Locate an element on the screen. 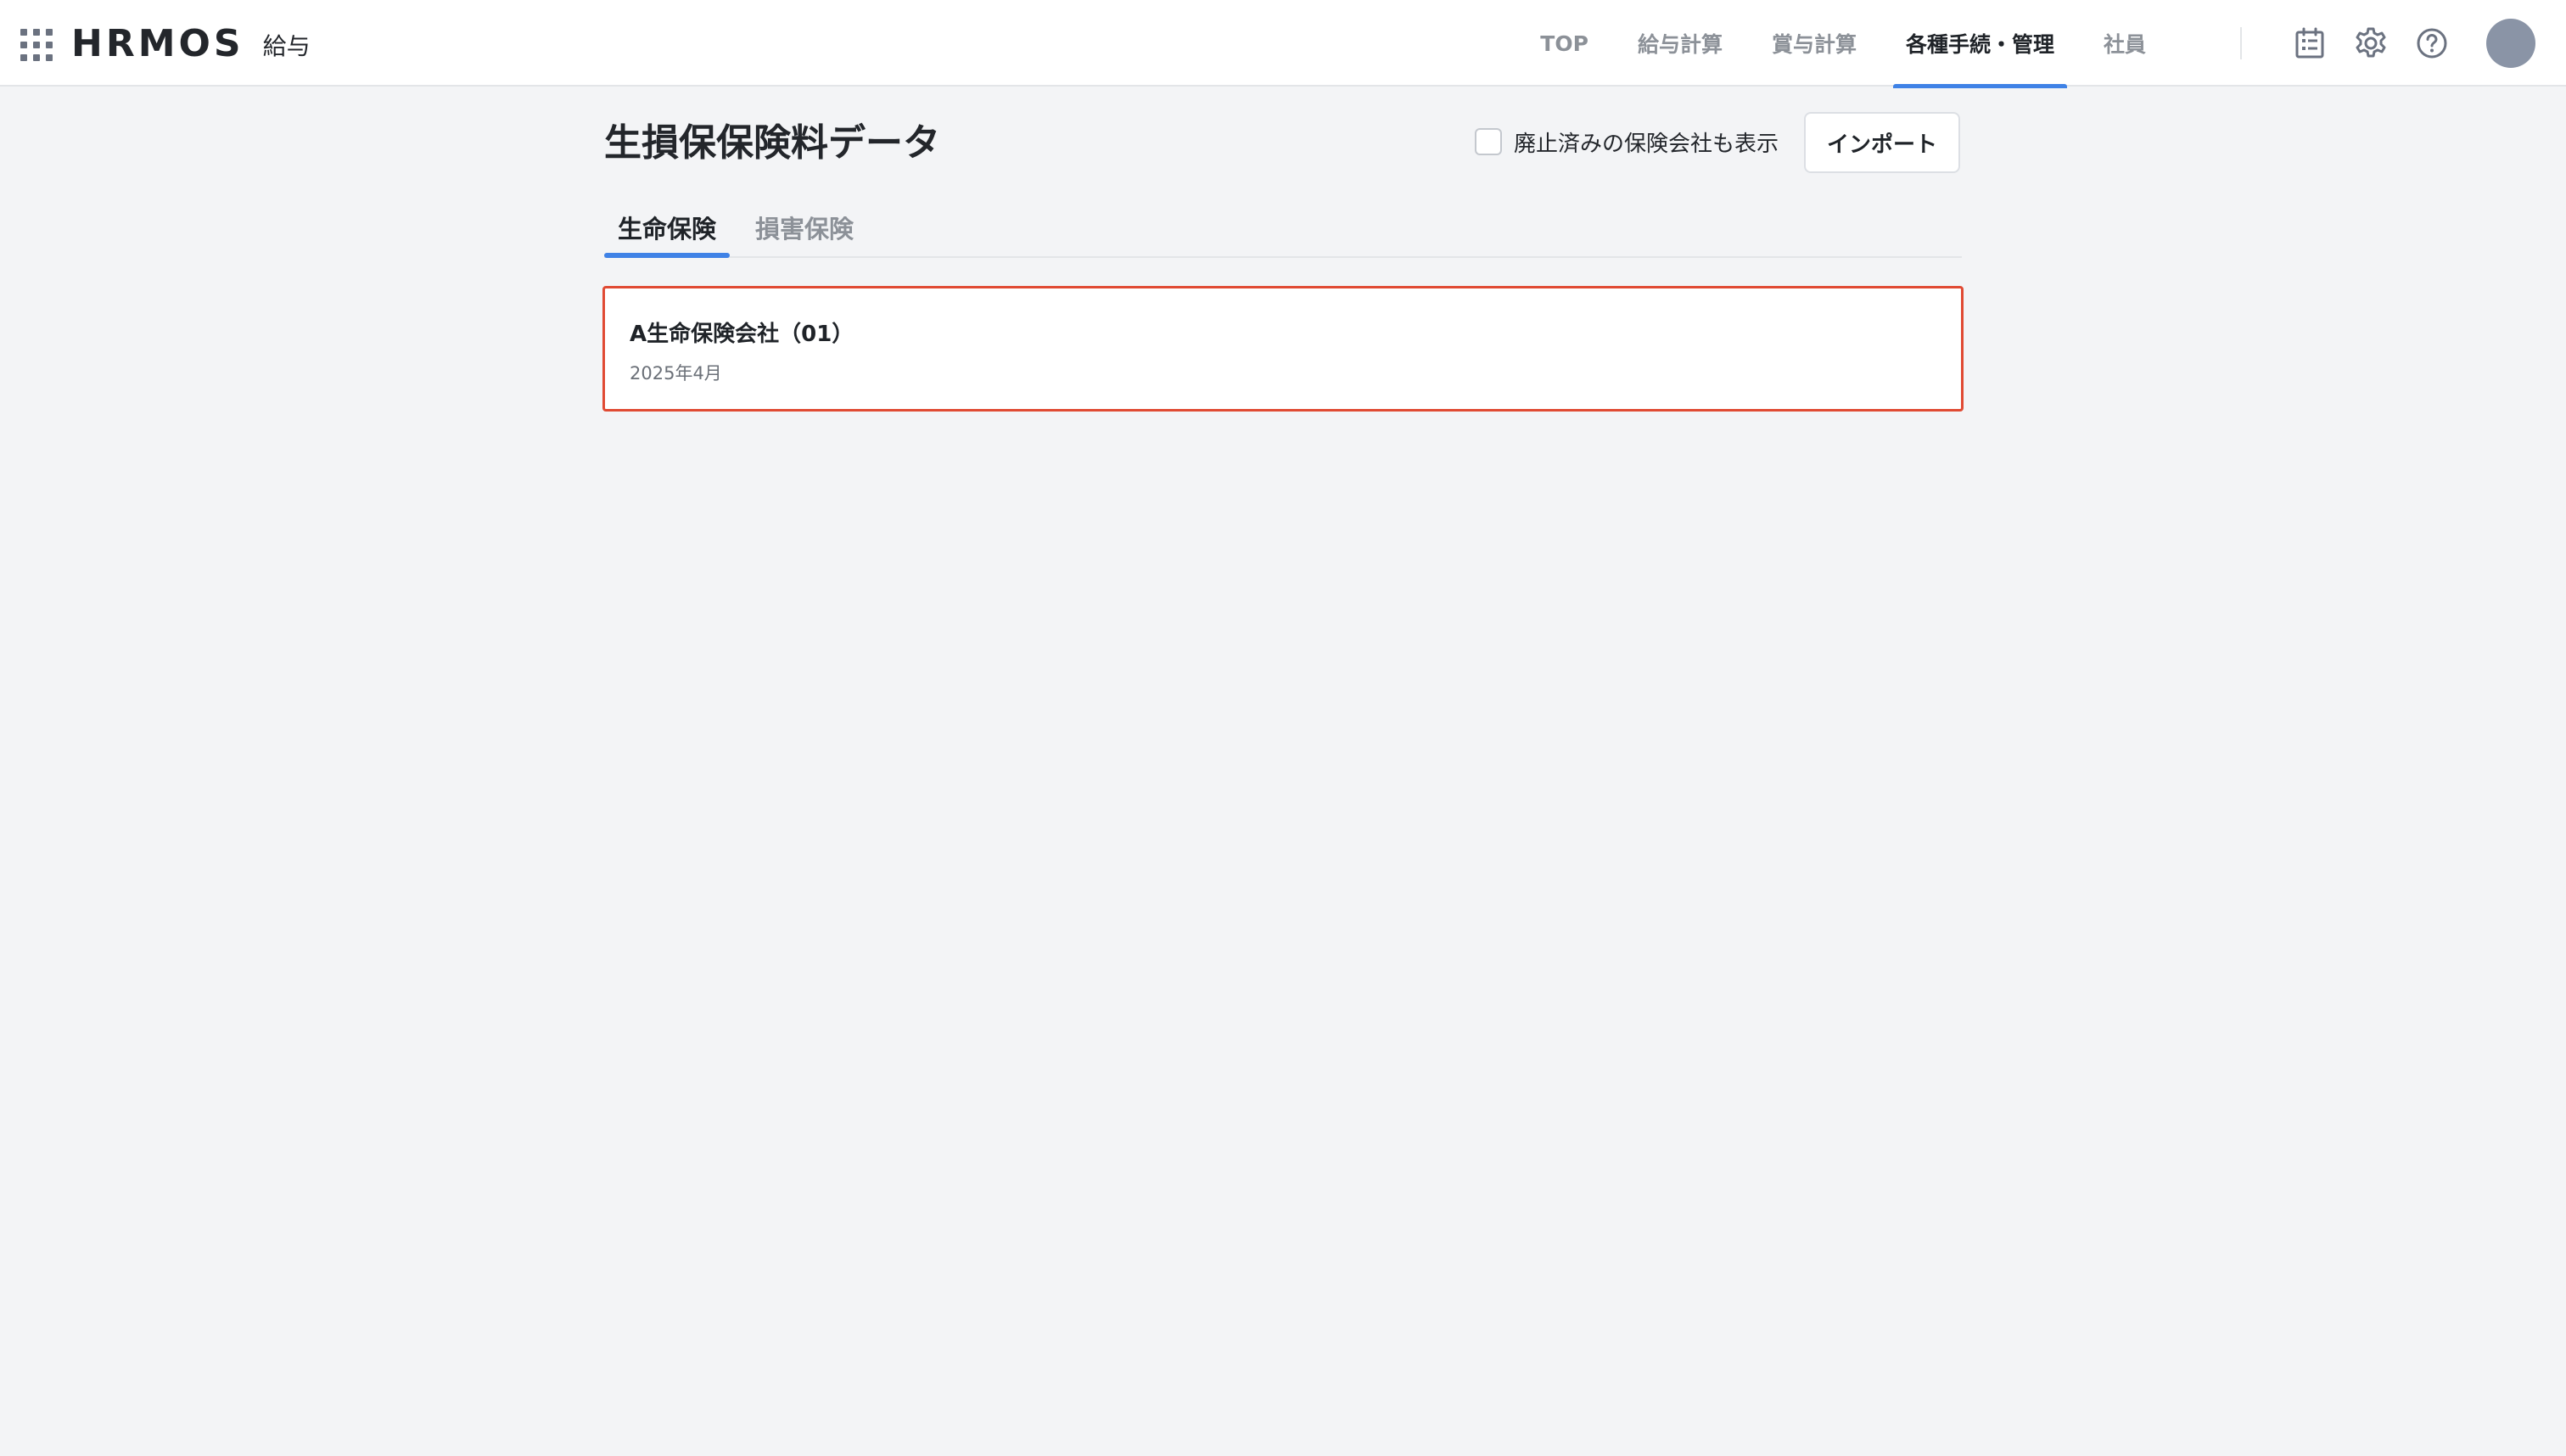 This screenshot has width=2566, height=1456. logo-wordmark: HRMOS is located at coordinates (157, 44).